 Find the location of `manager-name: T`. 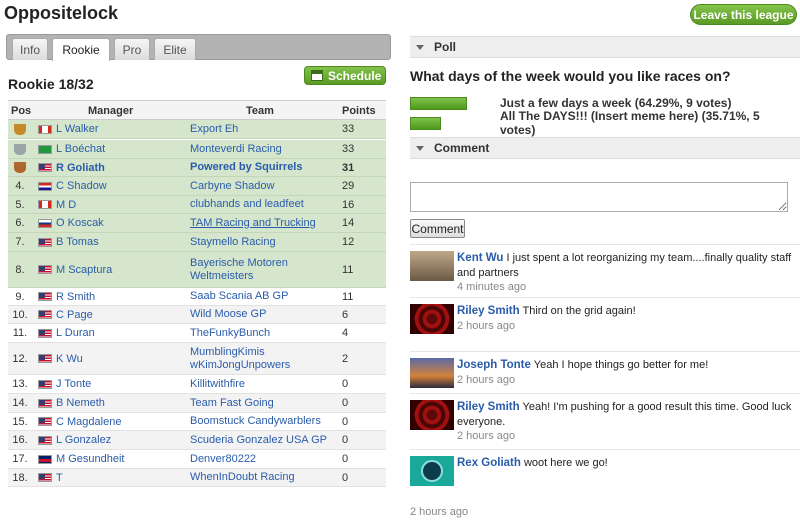

manager-name: T is located at coordinates (59, 478).